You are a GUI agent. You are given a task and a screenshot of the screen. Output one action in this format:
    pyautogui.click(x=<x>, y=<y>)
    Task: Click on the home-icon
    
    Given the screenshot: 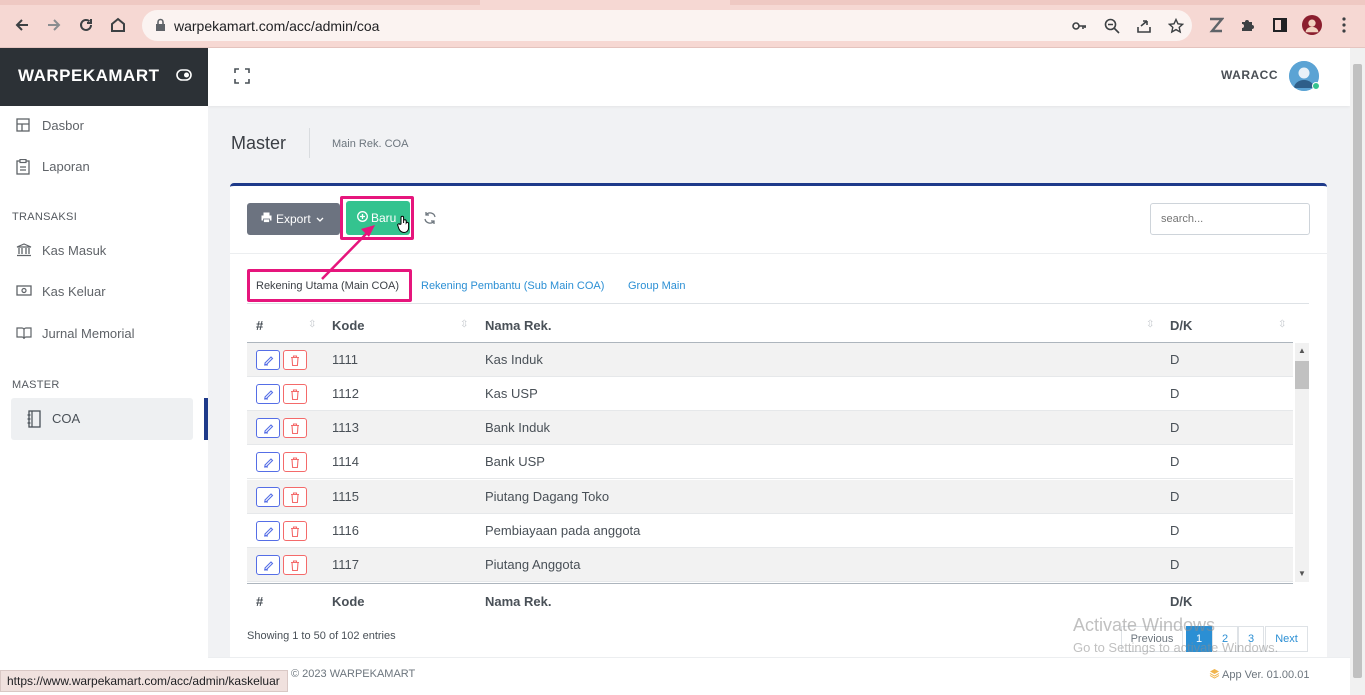 What is the action you would take?
    pyautogui.click(x=118, y=25)
    